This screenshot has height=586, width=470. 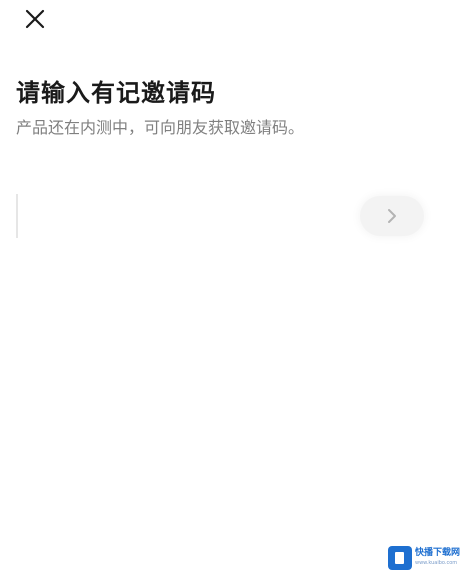 I want to click on invite-code-input, so click(x=181, y=216).